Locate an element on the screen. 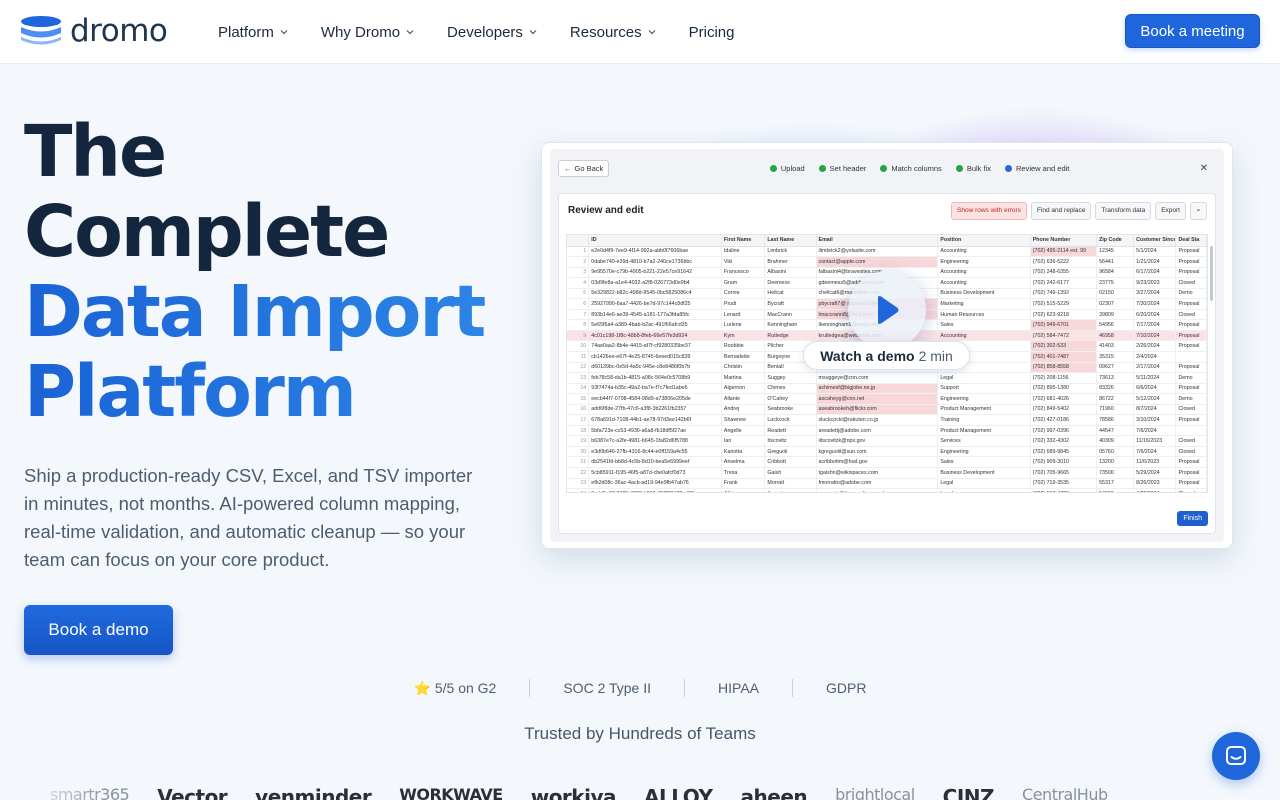 The width and height of the screenshot is (1280, 800). table-cell: 6/17/2024 is located at coordinates (1155, 273).